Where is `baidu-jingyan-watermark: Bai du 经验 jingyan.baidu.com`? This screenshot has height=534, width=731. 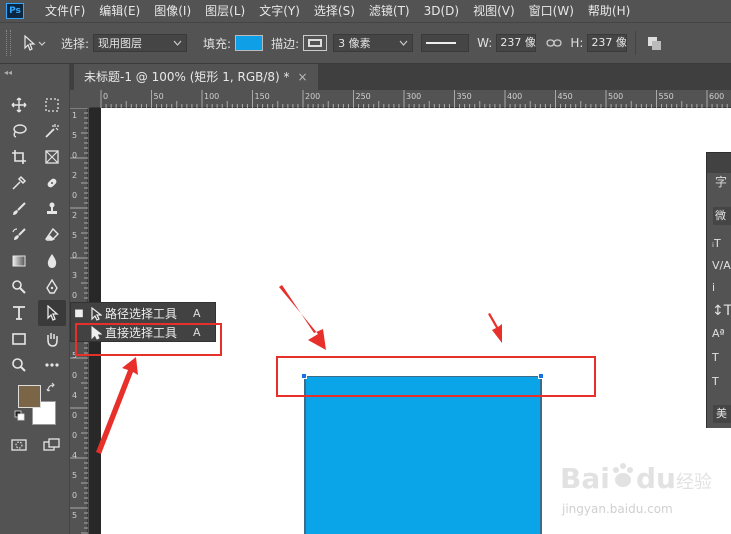 baidu-jingyan-watermark: Bai du 经验 jingyan.baidu.com is located at coordinates (636, 492).